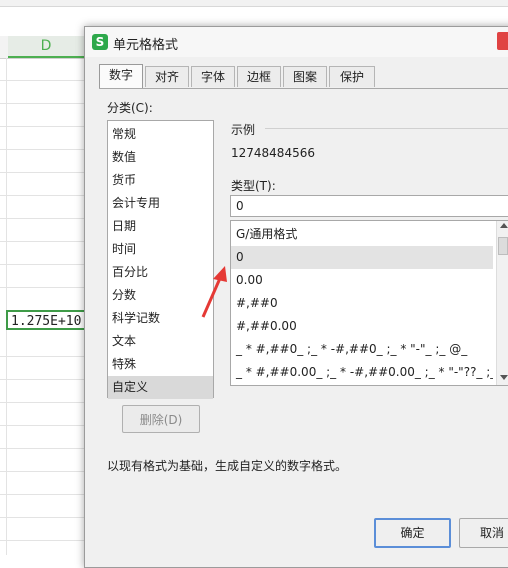 The width and height of the screenshot is (508, 568). What do you see at coordinates (130, 108) in the screenshot?
I see `category-label: 分类(C):` at bounding box center [130, 108].